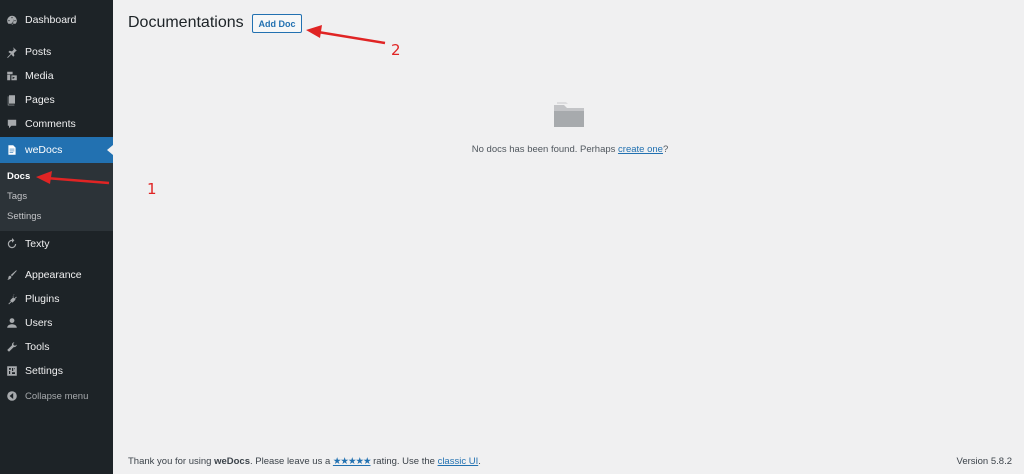  I want to click on sidebar-item-label: Tools, so click(37, 347).